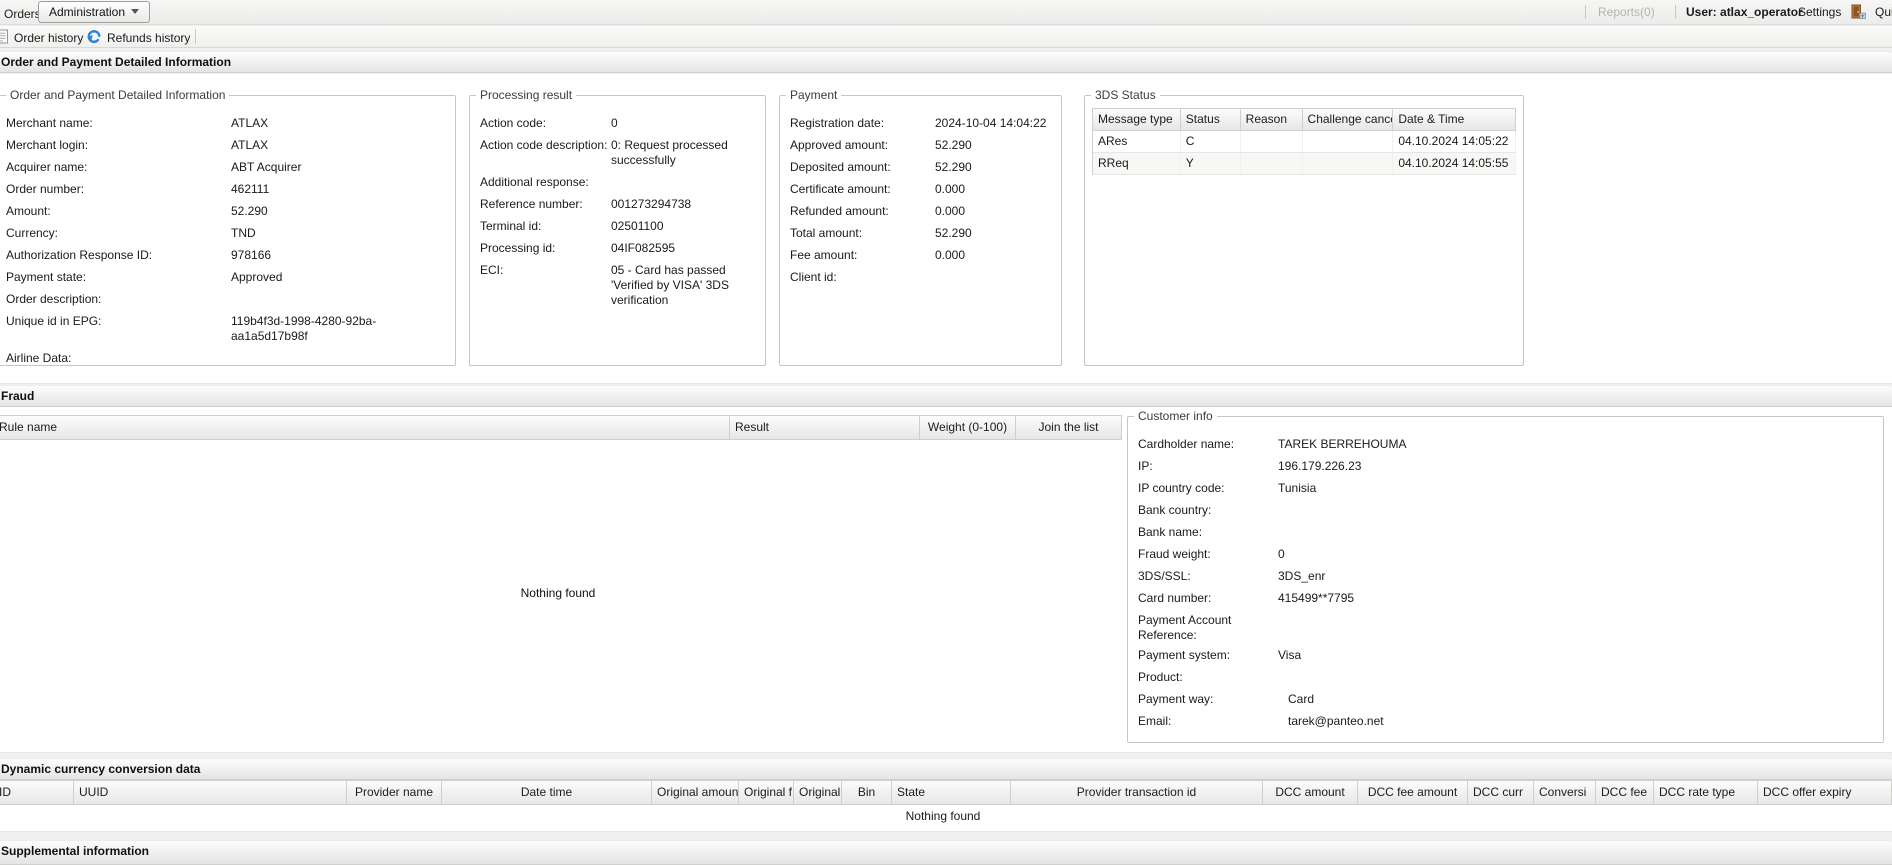 The image size is (1892, 865). I want to click on field-value: 119b4f3d-1998-4280-92ba-aa1a5d17b98f, so click(304, 328).